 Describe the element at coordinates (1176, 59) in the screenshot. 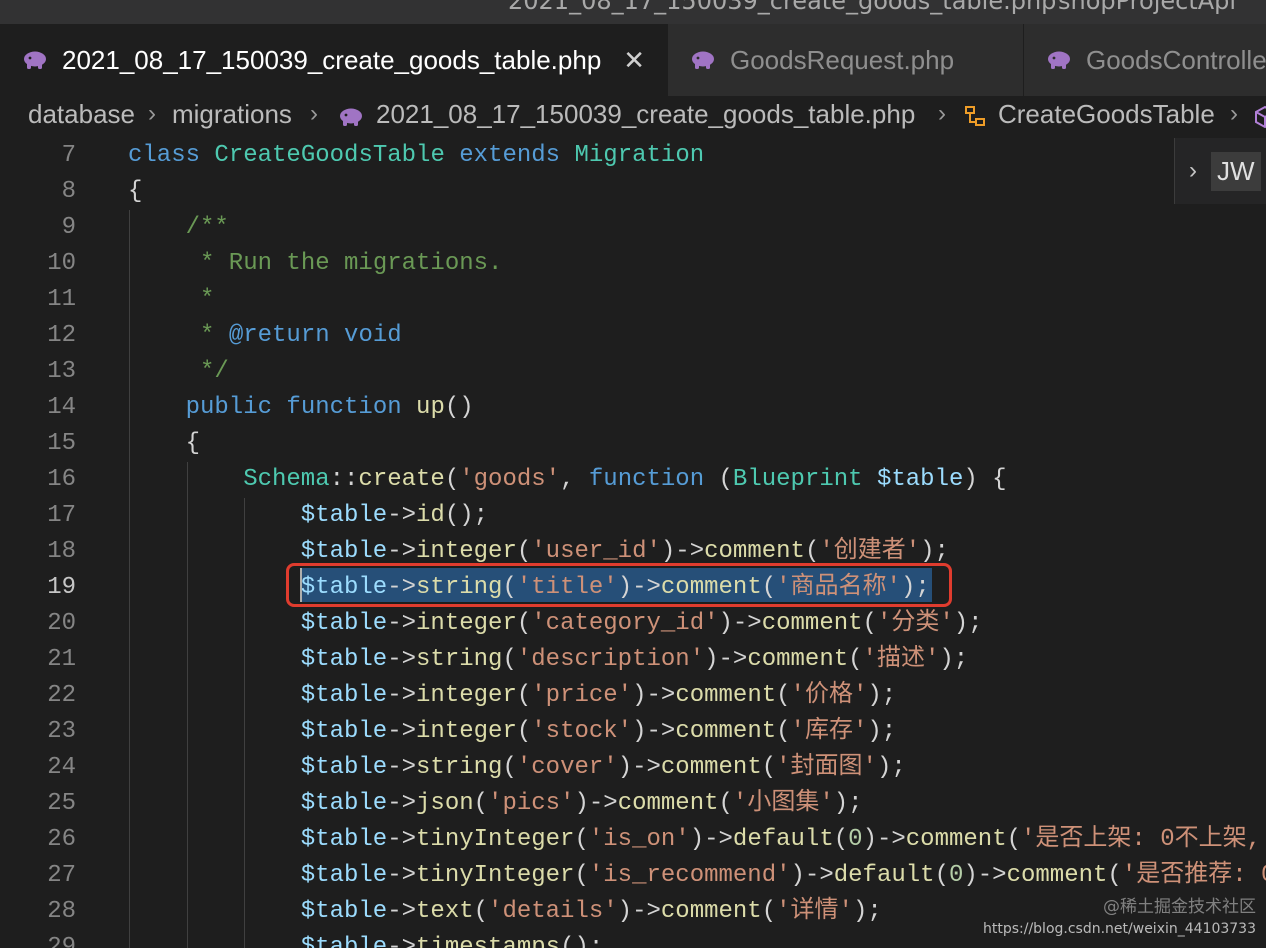

I see `tab-label: GoodsControlle` at that location.